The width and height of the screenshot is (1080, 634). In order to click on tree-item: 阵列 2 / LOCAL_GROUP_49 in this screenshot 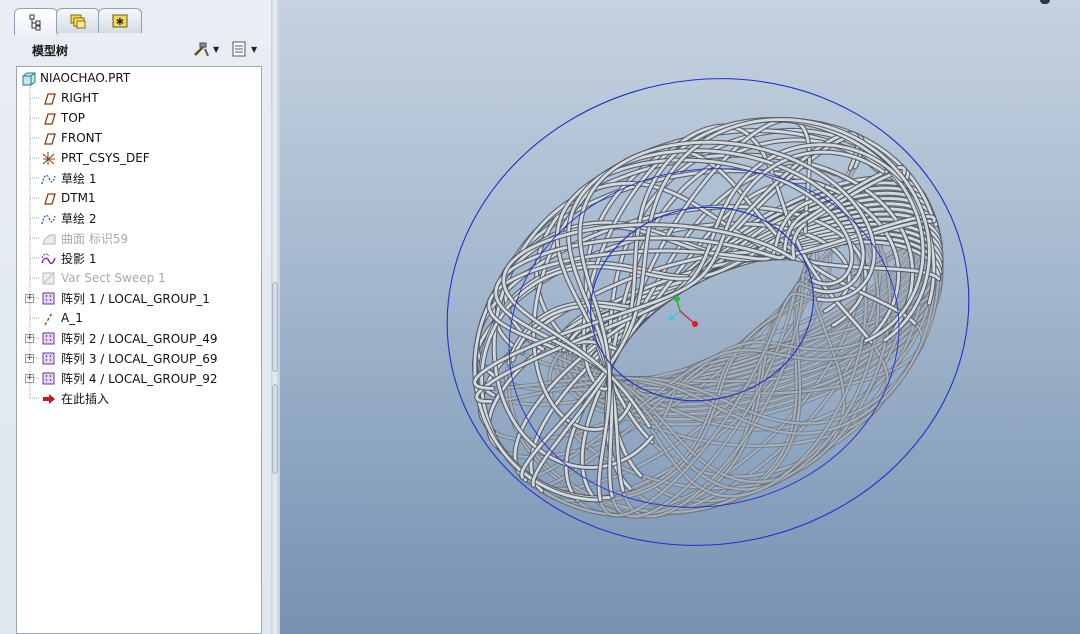, I will do `click(129, 338)`.